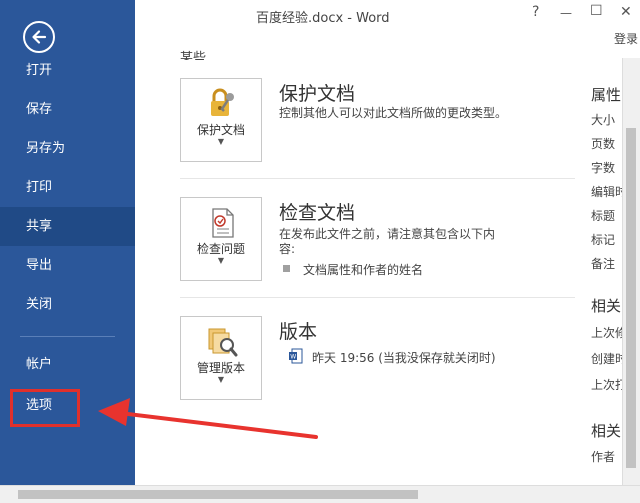 The width and height of the screenshot is (640, 503). I want to click on property-label: 页数, so click(603, 144).